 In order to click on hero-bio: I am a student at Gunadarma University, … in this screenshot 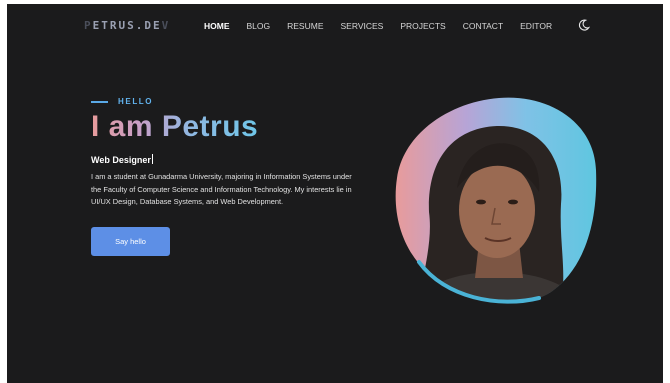, I will do `click(221, 189)`.